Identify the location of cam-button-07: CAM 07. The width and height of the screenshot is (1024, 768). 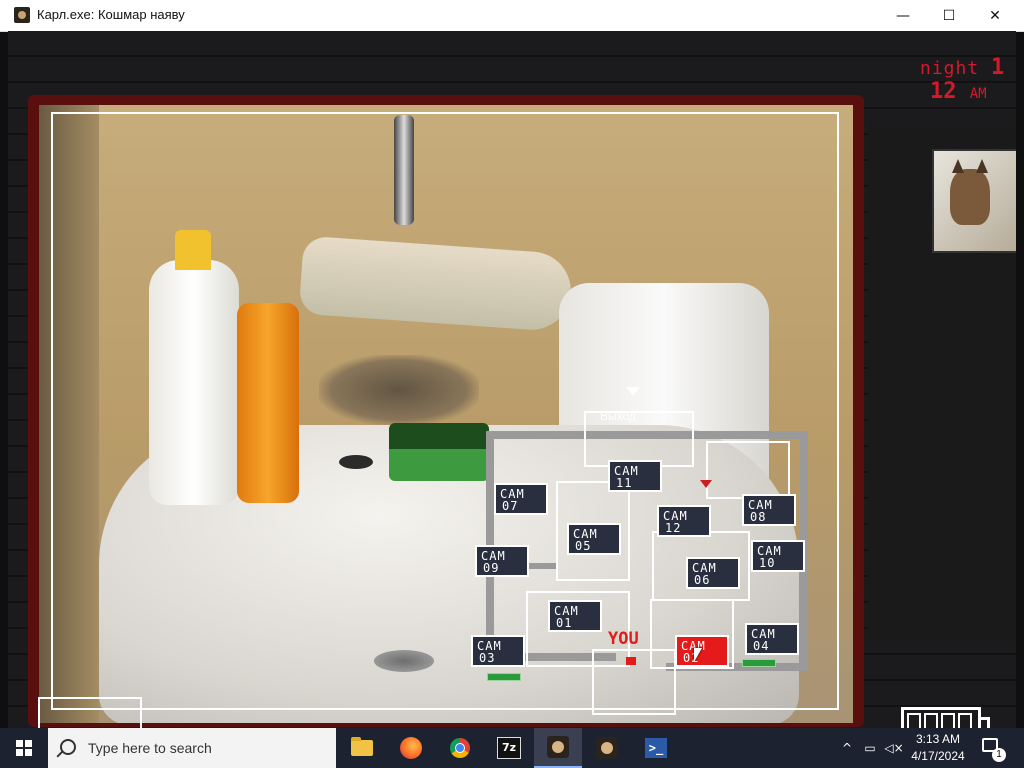
(521, 499).